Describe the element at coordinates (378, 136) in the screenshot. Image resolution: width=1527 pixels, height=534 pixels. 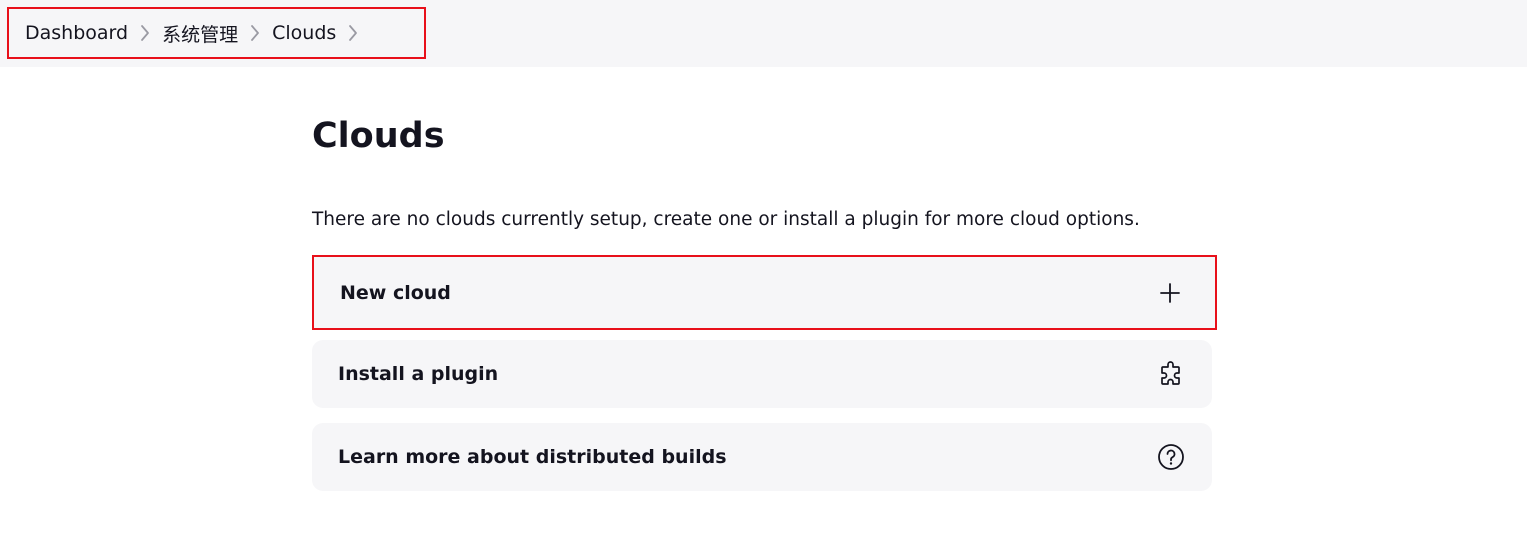
I see `page-title: Clouds` at that location.